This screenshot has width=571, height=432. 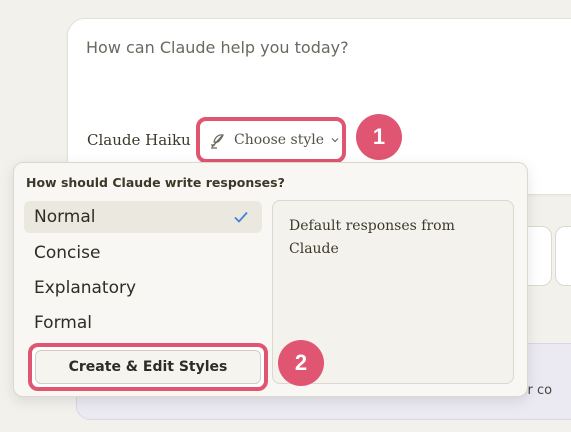 I want to click on feather-pen-icon, so click(x=217, y=141).